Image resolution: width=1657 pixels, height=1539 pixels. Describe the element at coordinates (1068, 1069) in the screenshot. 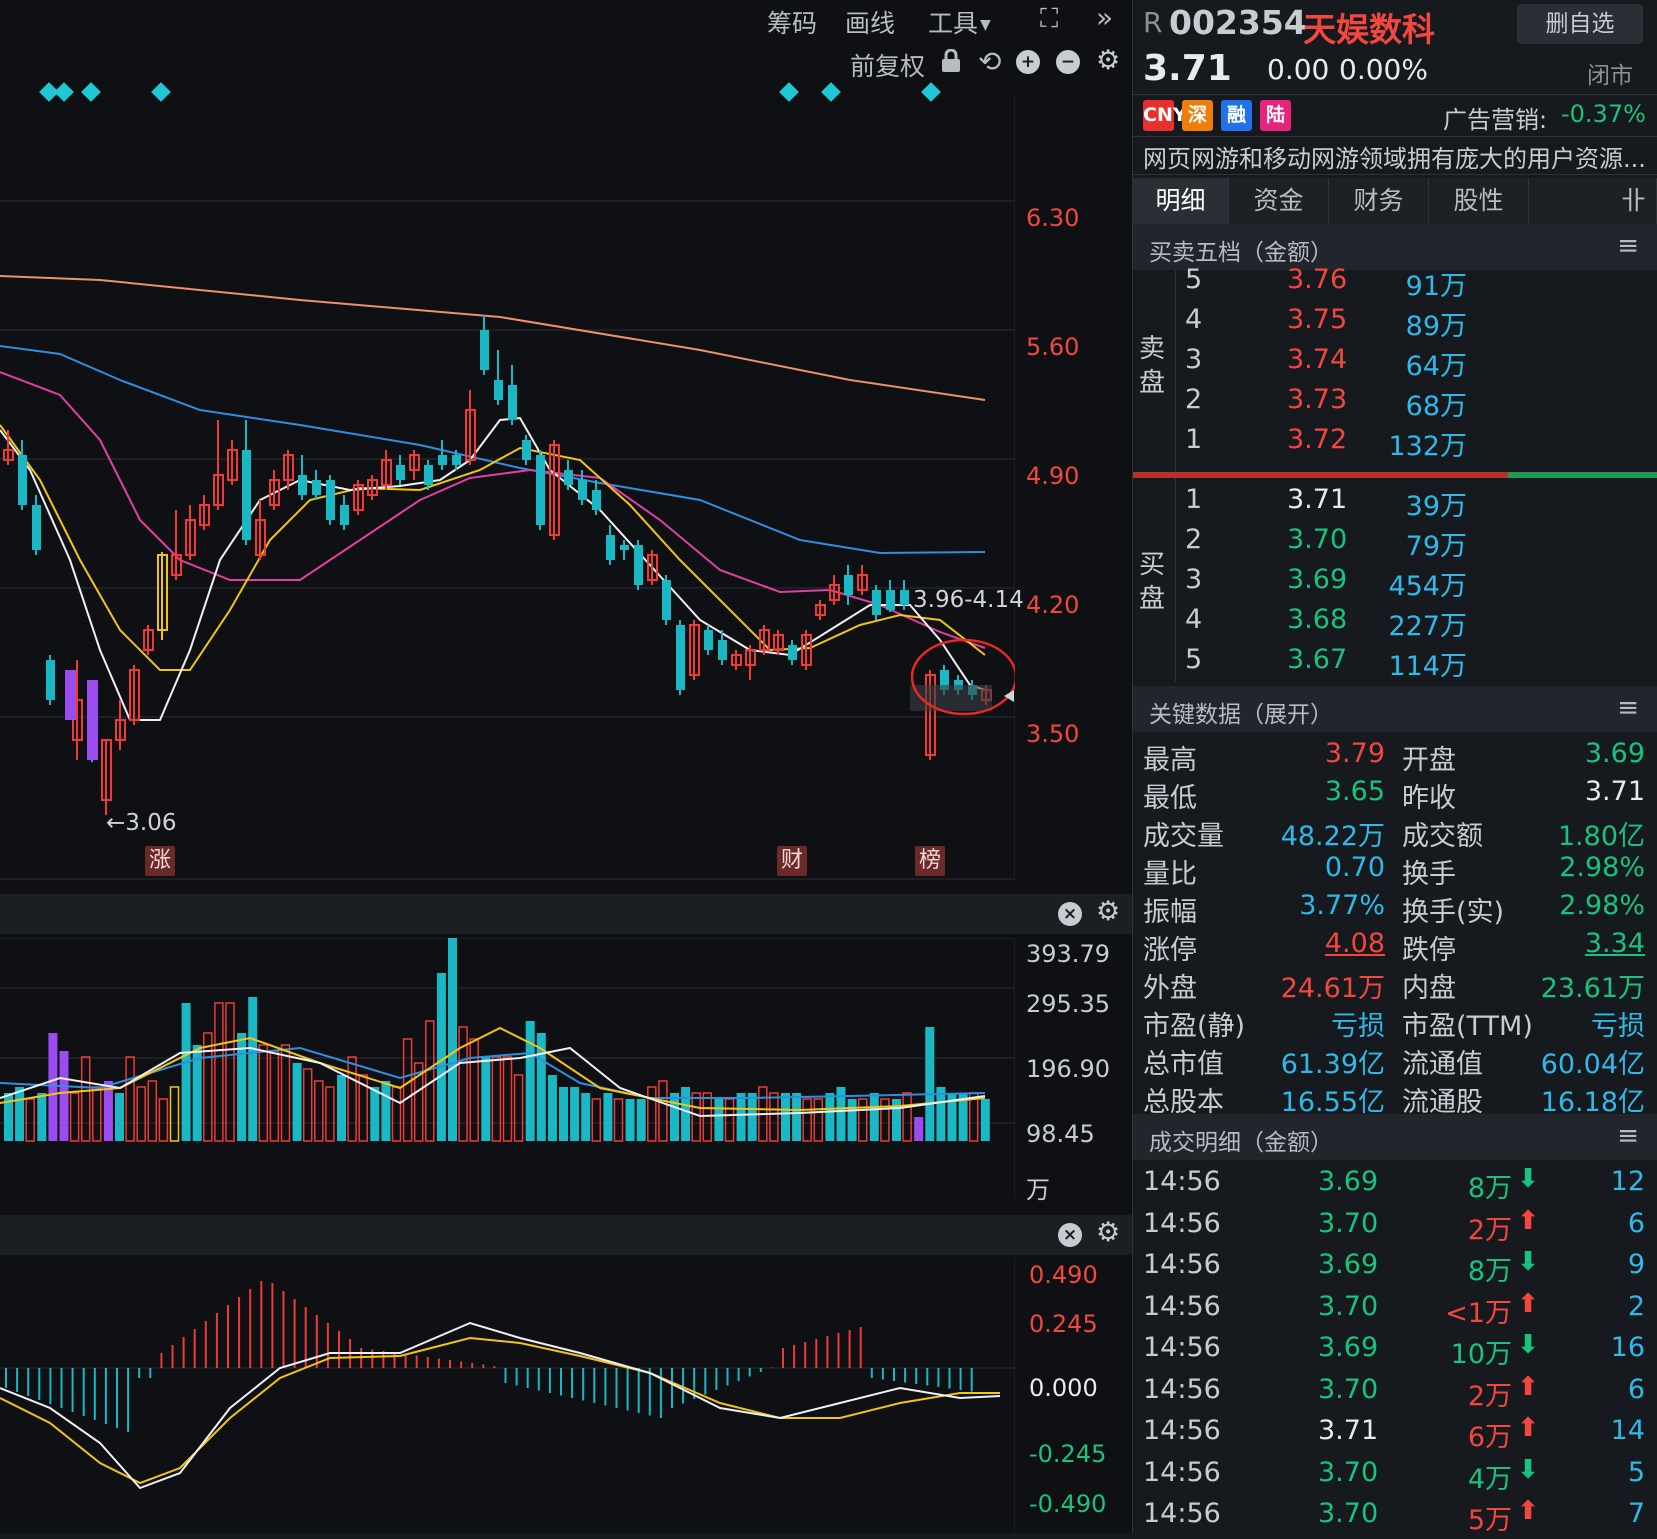

I see `volume-tick: 196.90` at that location.